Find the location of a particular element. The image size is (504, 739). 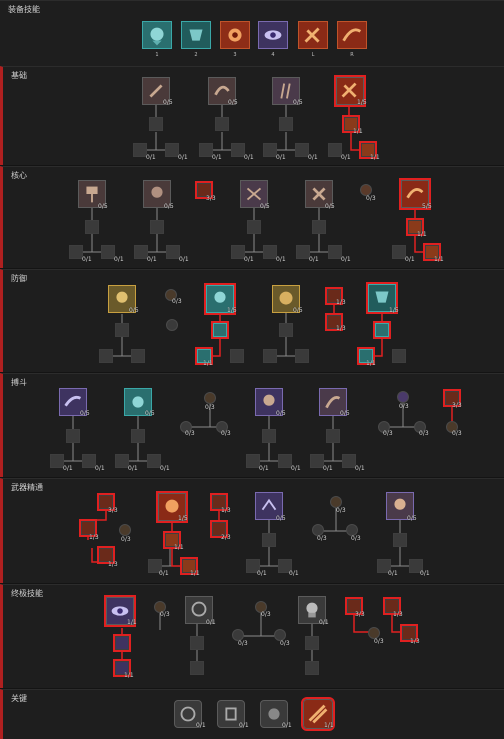

skill-count: 1/1 is located at coordinates (132, 622).